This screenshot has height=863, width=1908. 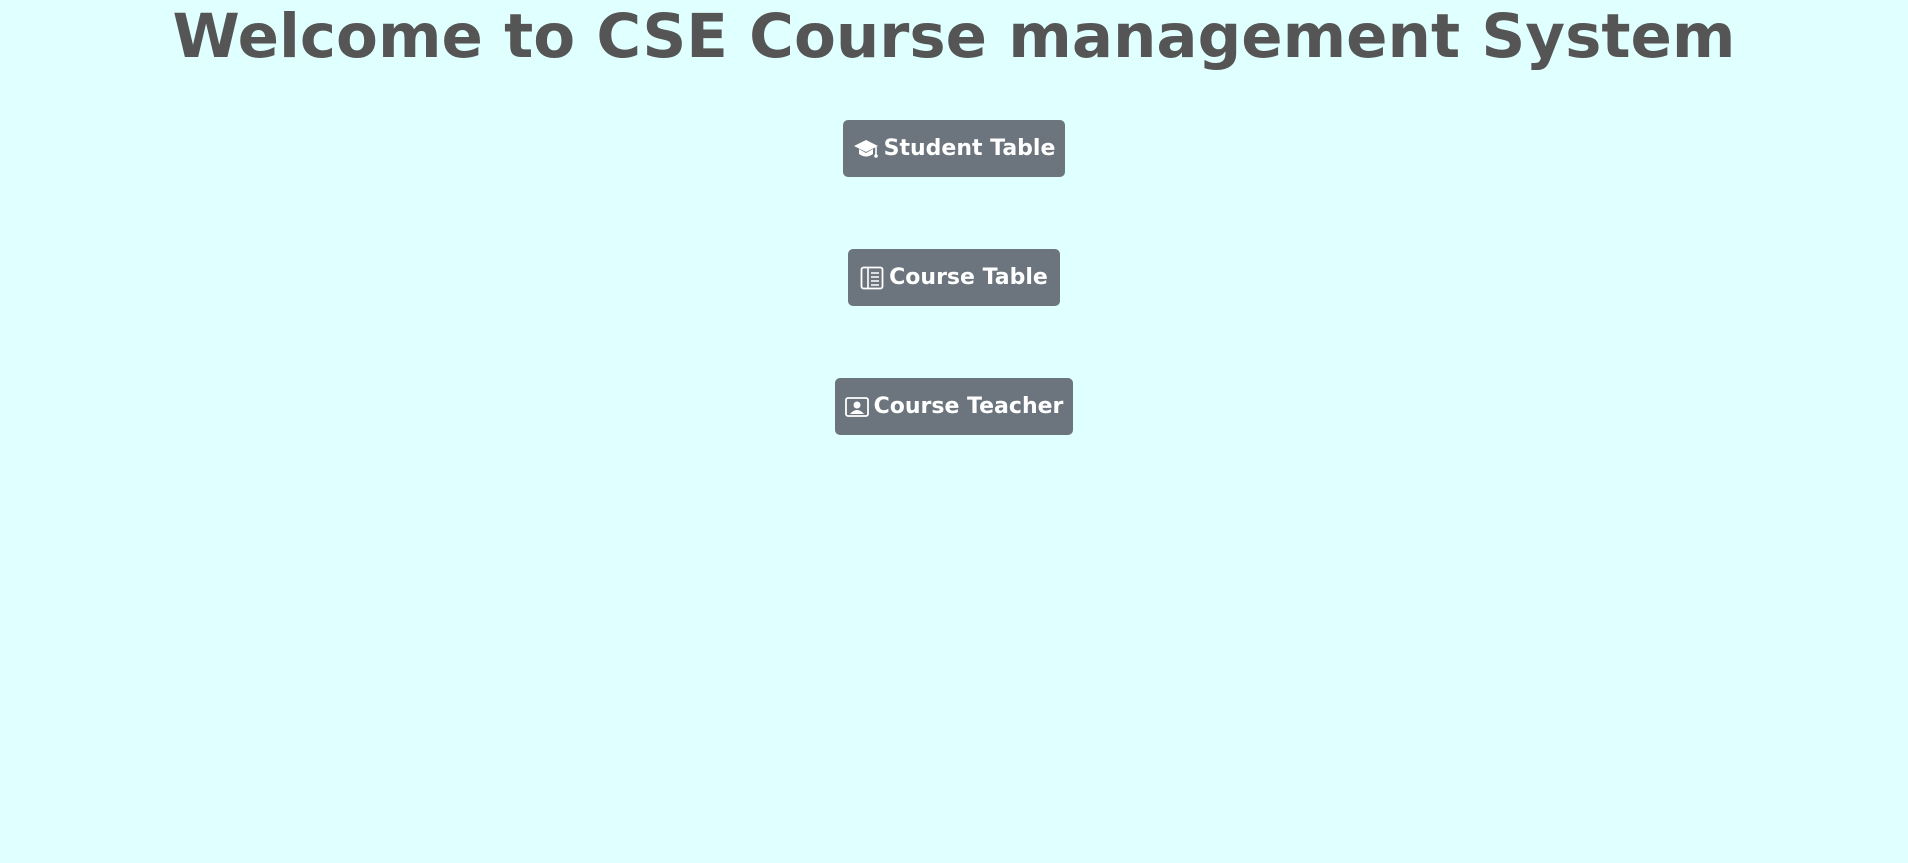 What do you see at coordinates (969, 148) in the screenshot?
I see `student-table-label: Student Table` at bounding box center [969, 148].